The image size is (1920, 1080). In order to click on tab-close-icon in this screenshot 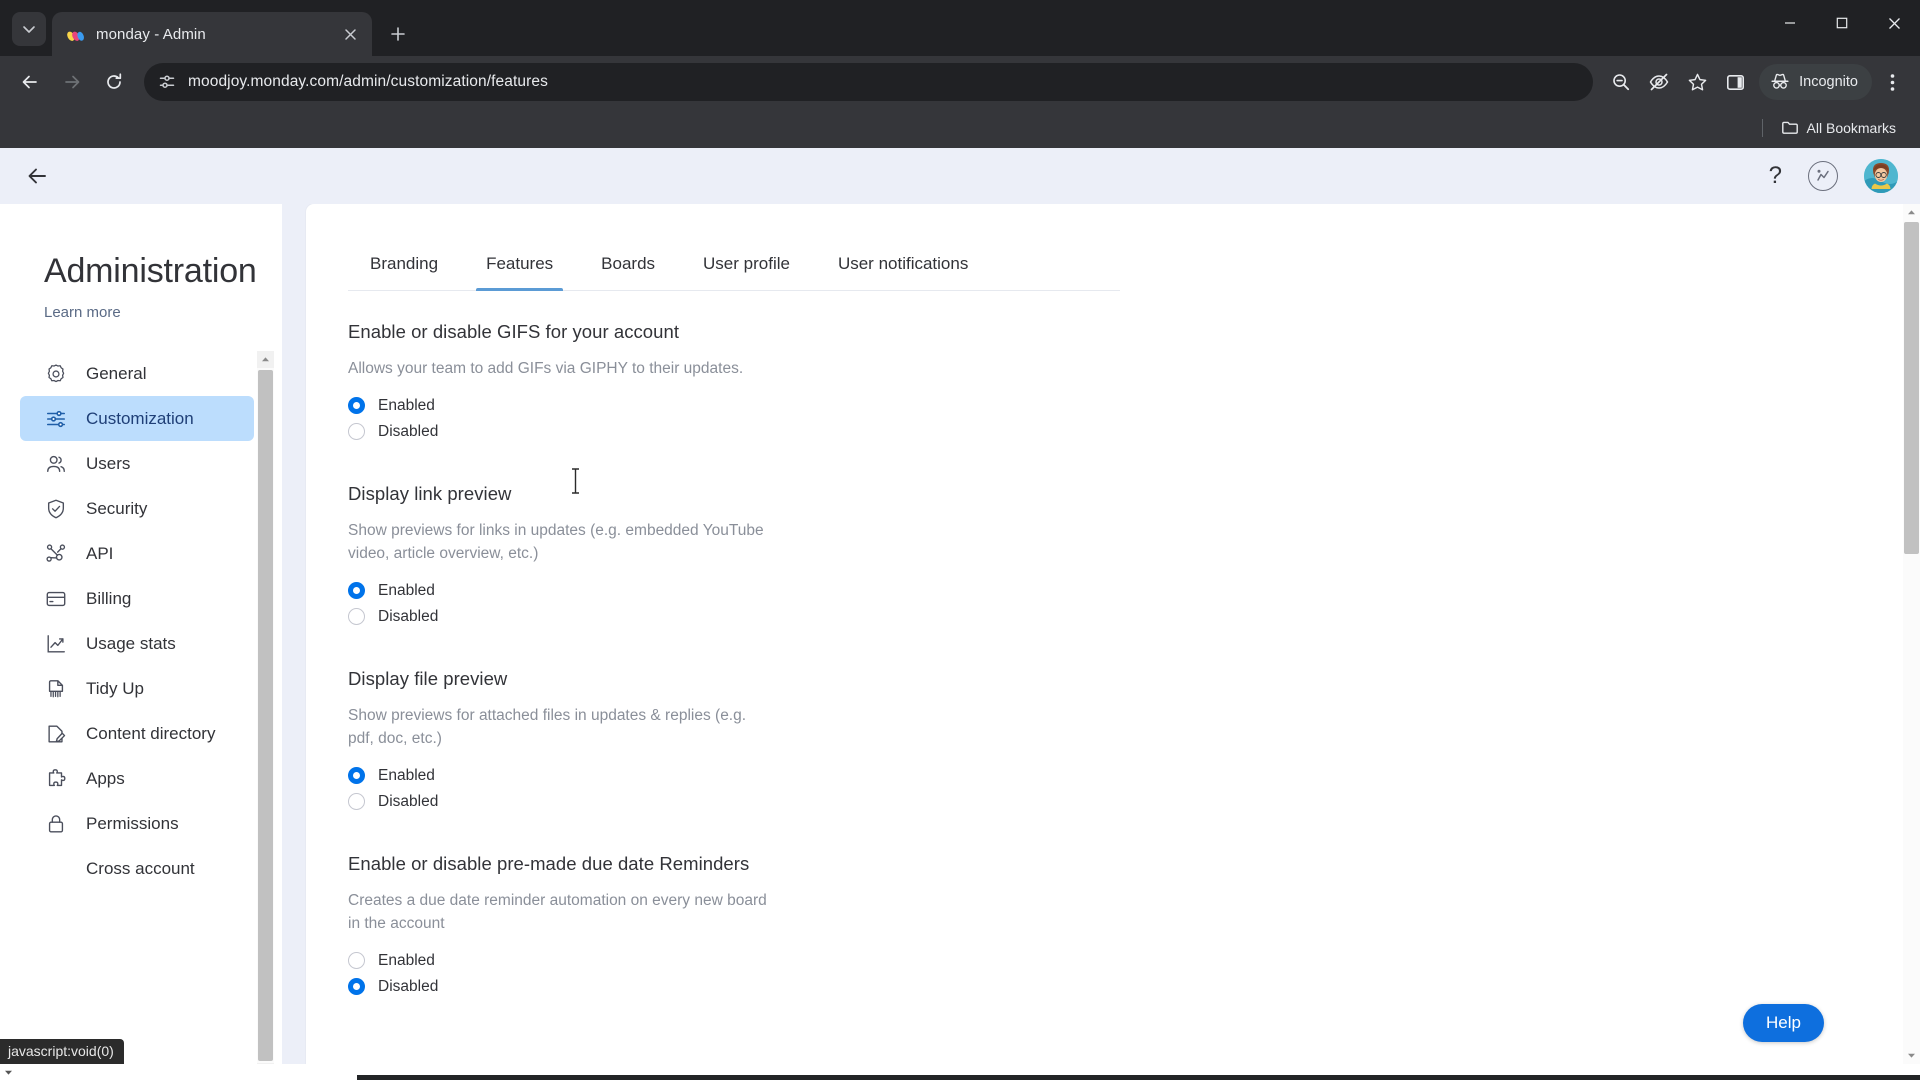, I will do `click(350, 34)`.